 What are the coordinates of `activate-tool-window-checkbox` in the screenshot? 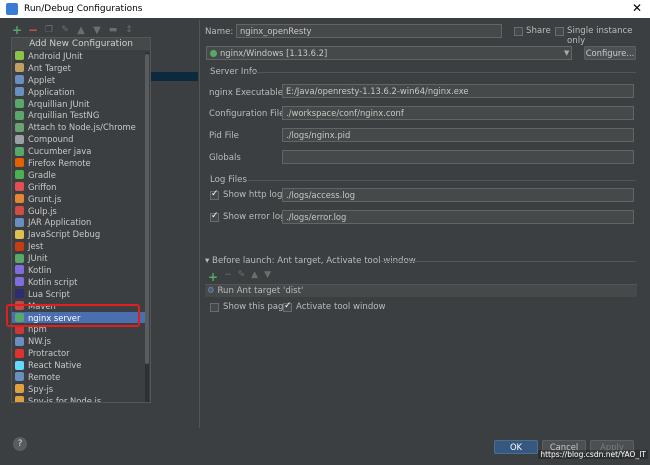 It's located at (287, 306).